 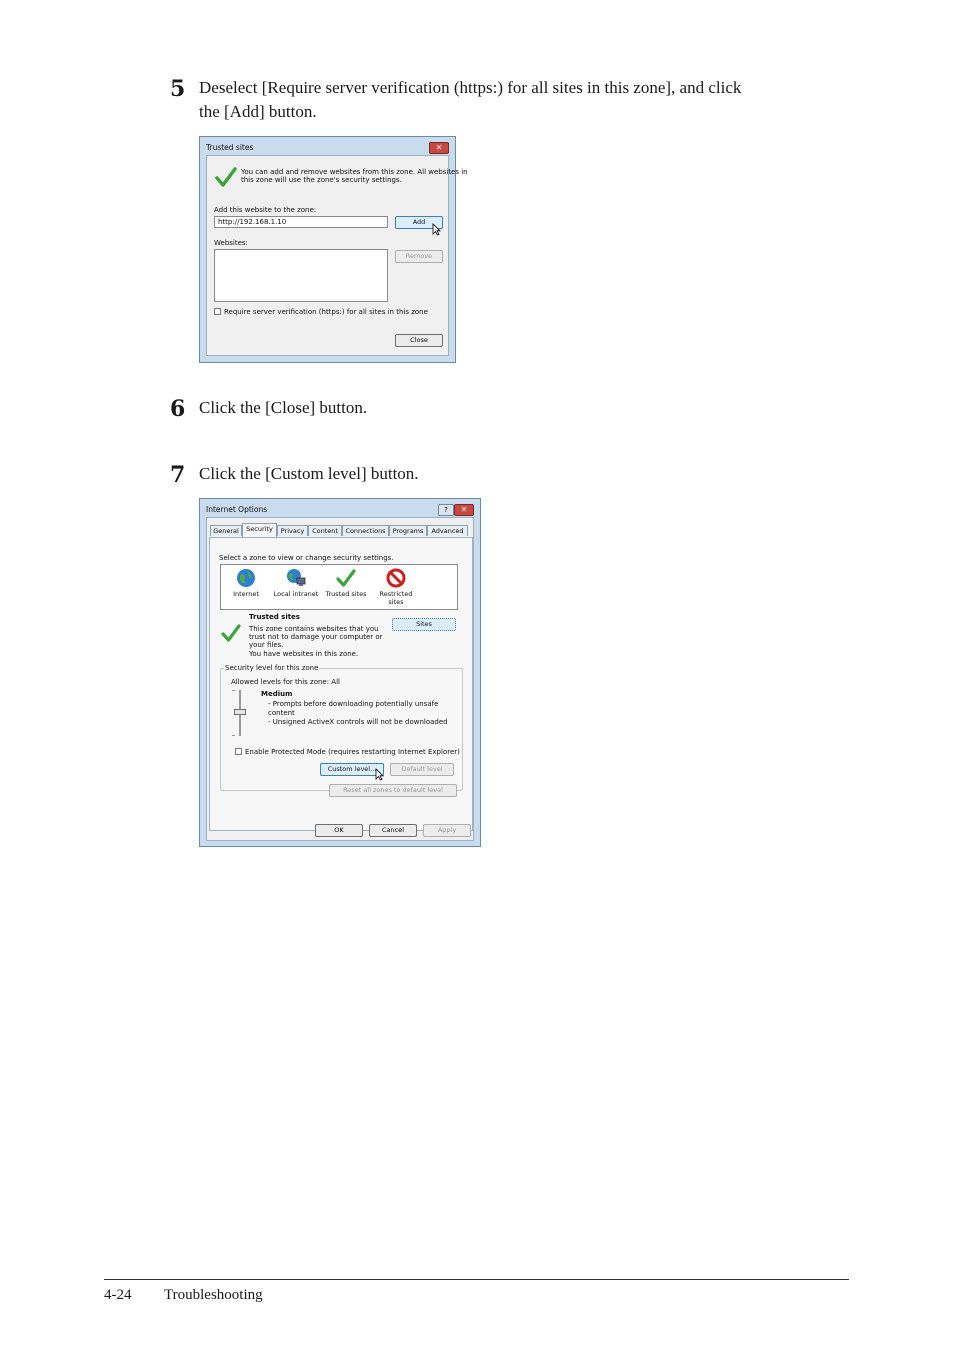 I want to click on tab-content: Content, so click(x=325, y=530).